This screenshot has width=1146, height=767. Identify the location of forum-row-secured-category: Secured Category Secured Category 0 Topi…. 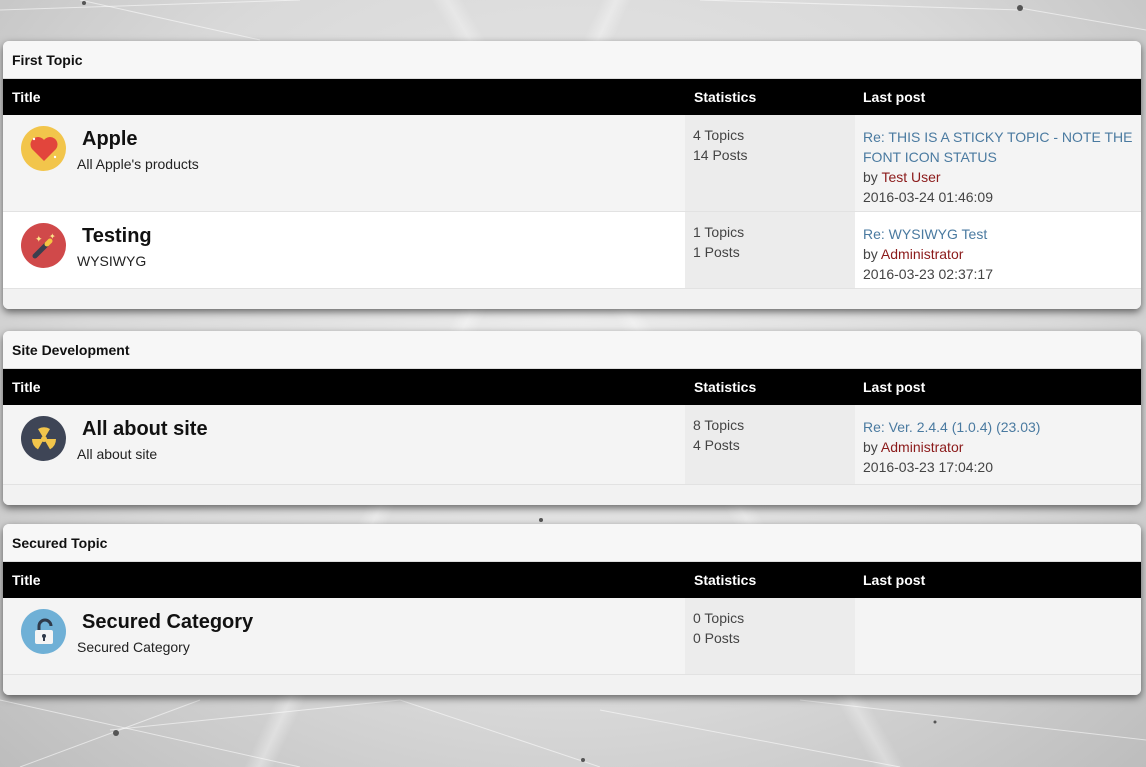
(572, 636).